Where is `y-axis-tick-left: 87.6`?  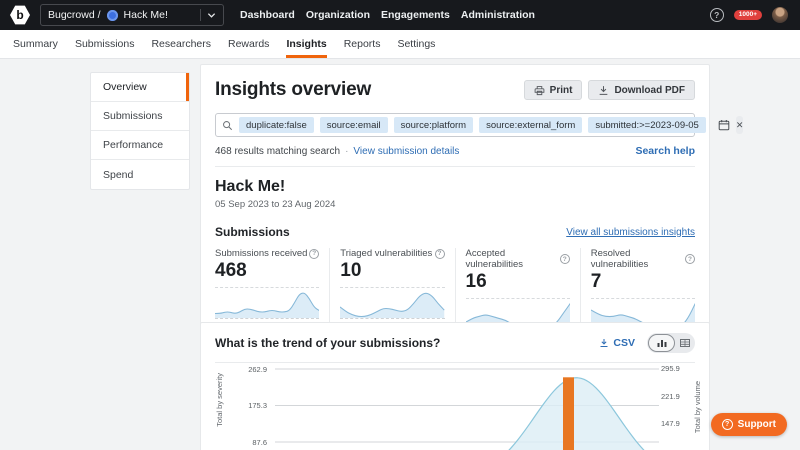 y-axis-tick-left: 87.6 is located at coordinates (259, 442).